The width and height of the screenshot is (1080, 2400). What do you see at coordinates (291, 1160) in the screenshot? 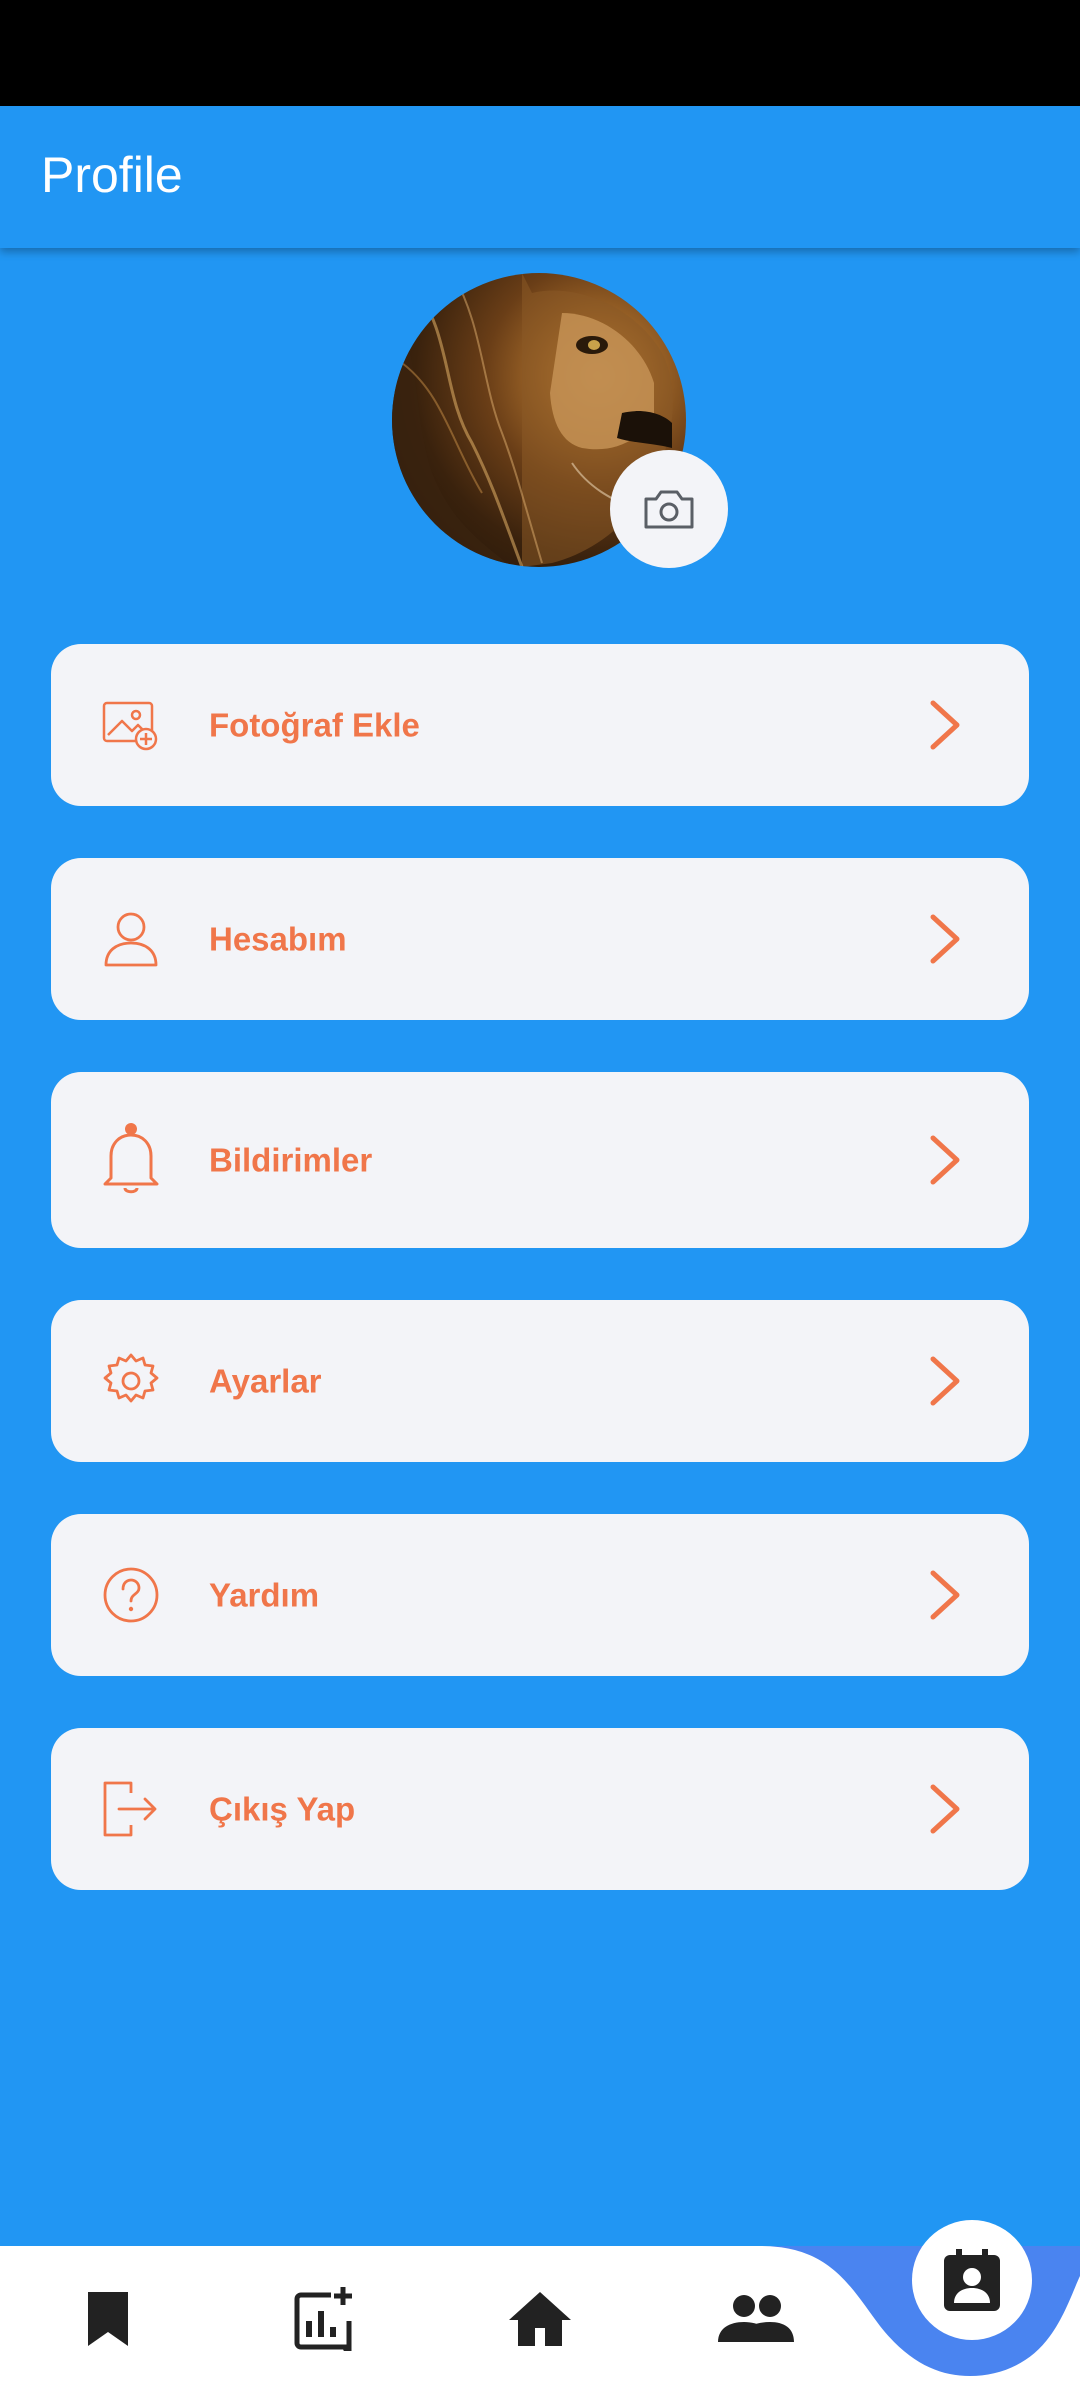
I see `menu-item-label: Bildirimler` at bounding box center [291, 1160].